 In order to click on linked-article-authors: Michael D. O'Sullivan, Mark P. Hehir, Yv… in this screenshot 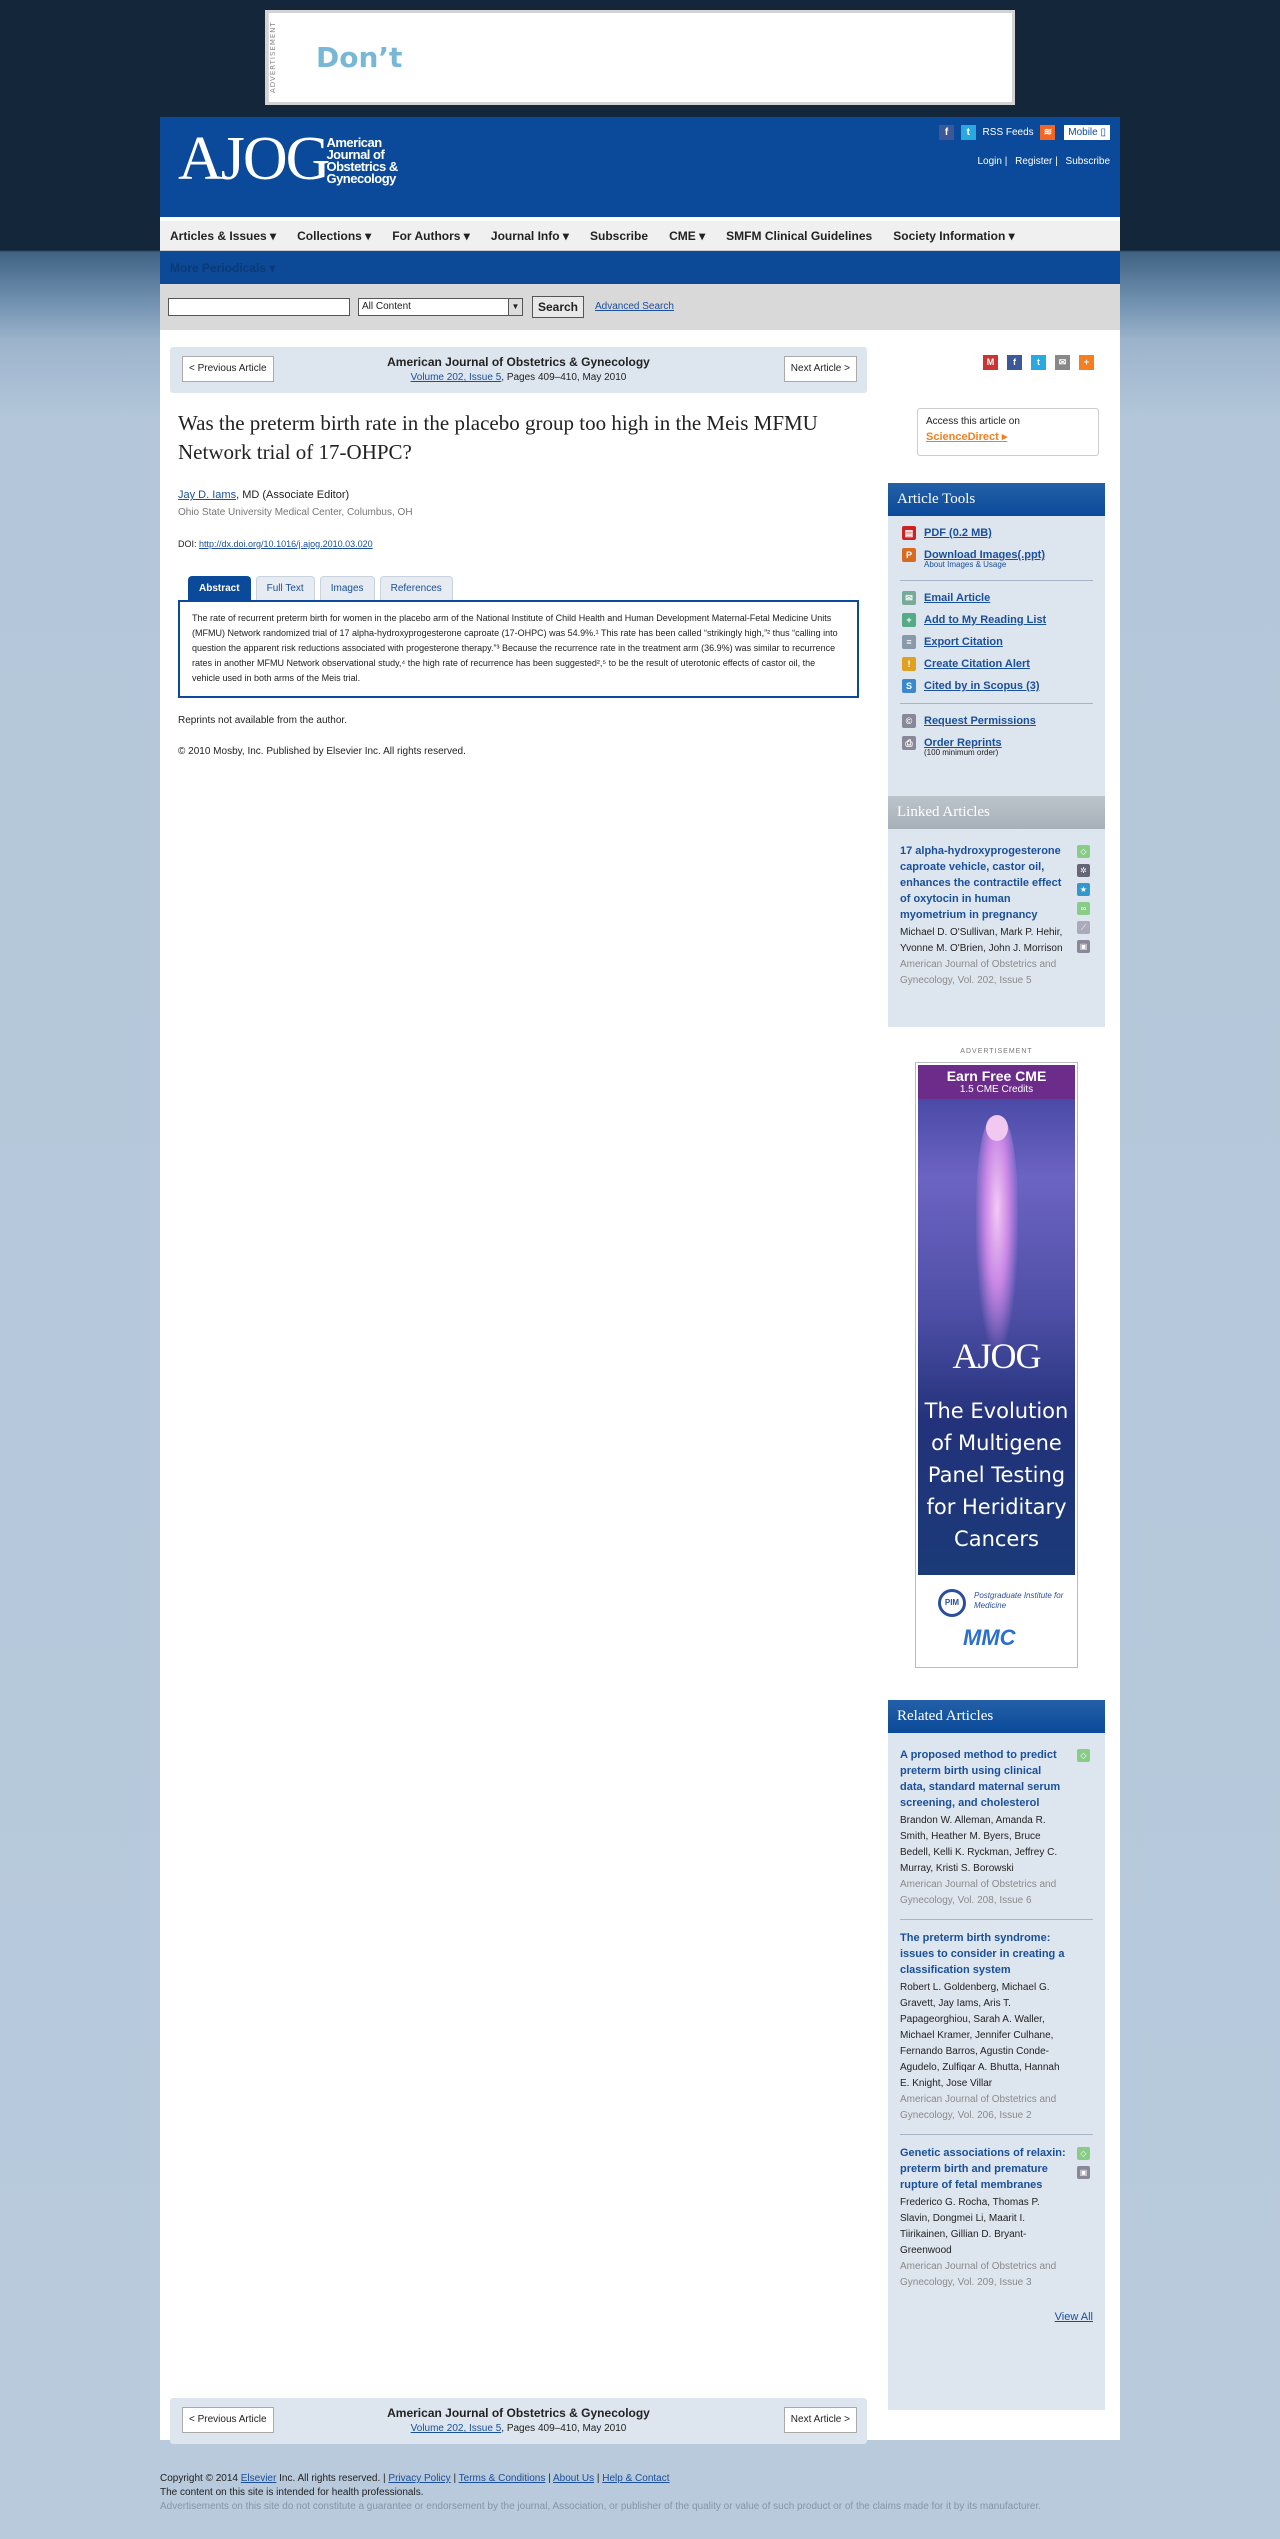, I will do `click(981, 940)`.